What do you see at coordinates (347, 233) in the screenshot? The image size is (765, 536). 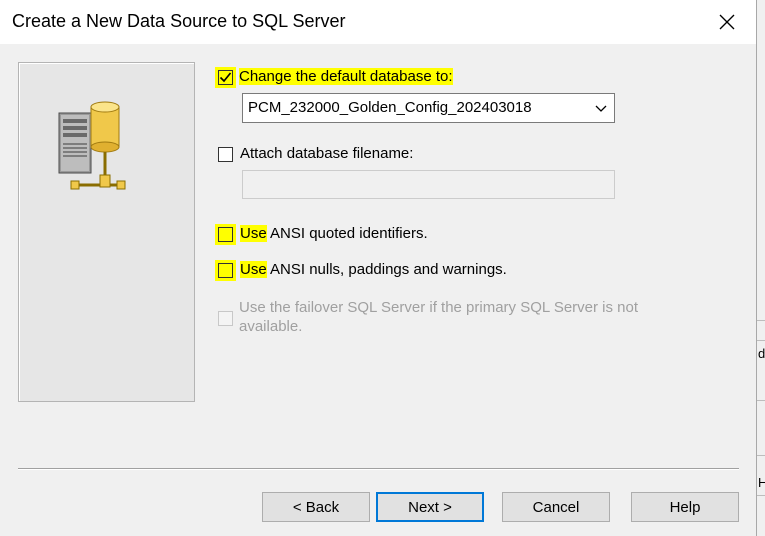 I see `ansi-quoted-label-rest: ANSI quoted identifiers.` at bounding box center [347, 233].